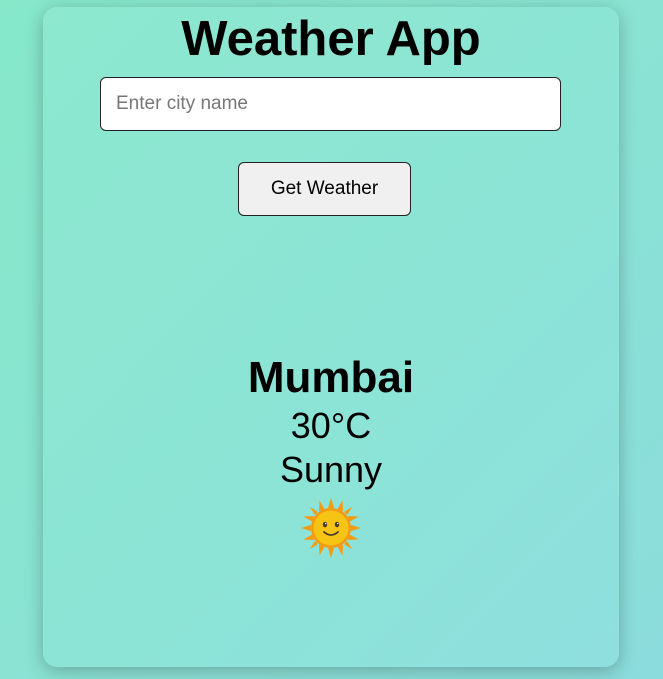  I want to click on city-search-input, so click(330, 104).